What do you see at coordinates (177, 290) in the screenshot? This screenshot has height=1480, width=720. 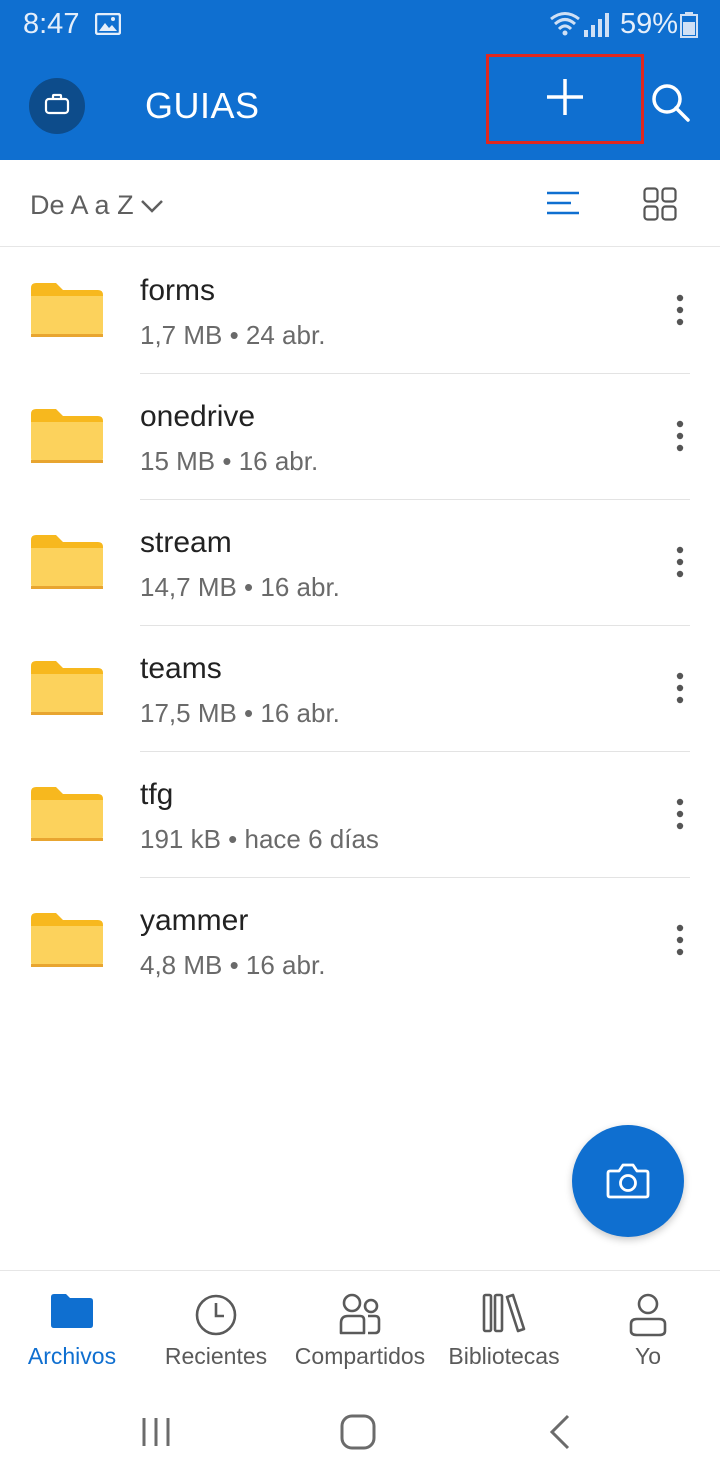 I see `file-name: forms` at bounding box center [177, 290].